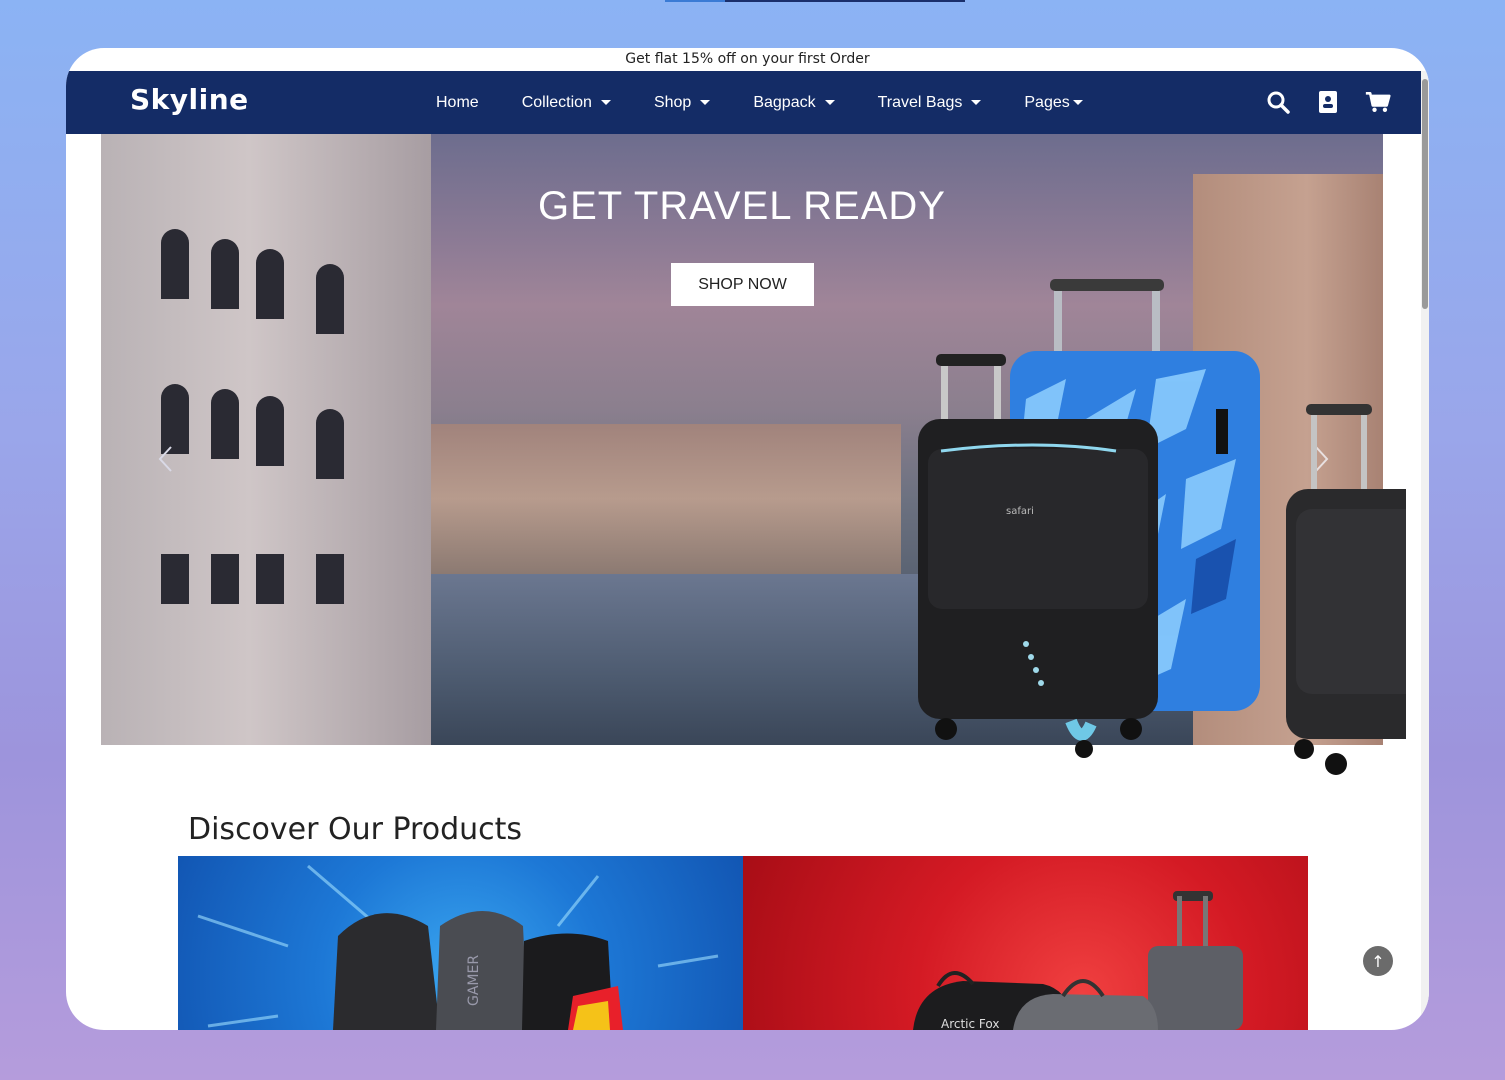 Image resolution: width=1505 pixels, height=1080 pixels. I want to click on product-card-travel-bags: Arctic Fox, so click(1025, 943).